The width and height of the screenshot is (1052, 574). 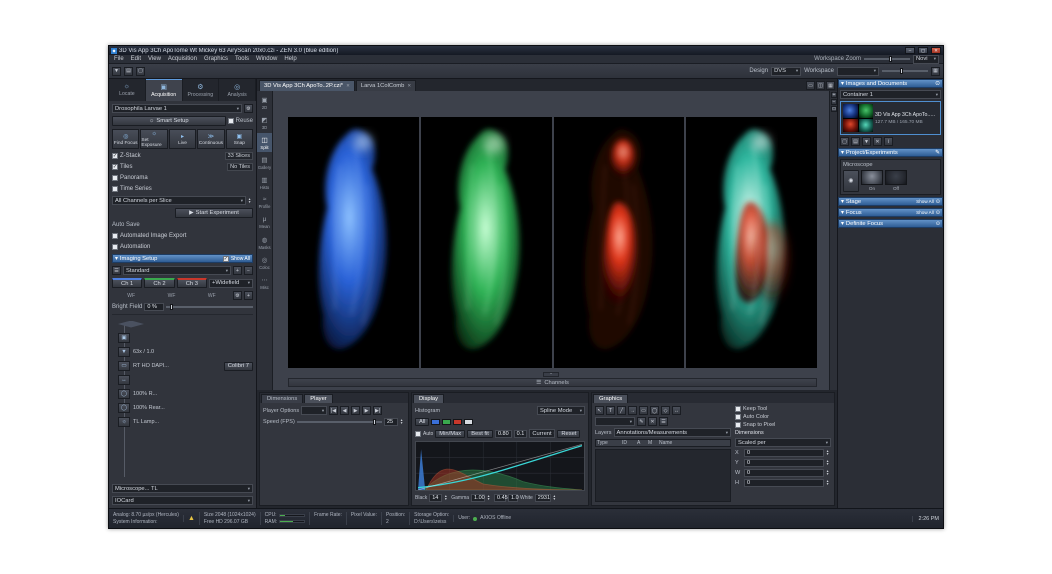 What do you see at coordinates (264, 282) in the screenshot?
I see `view-tab-misc: ⋯ Misc` at bounding box center [264, 282].